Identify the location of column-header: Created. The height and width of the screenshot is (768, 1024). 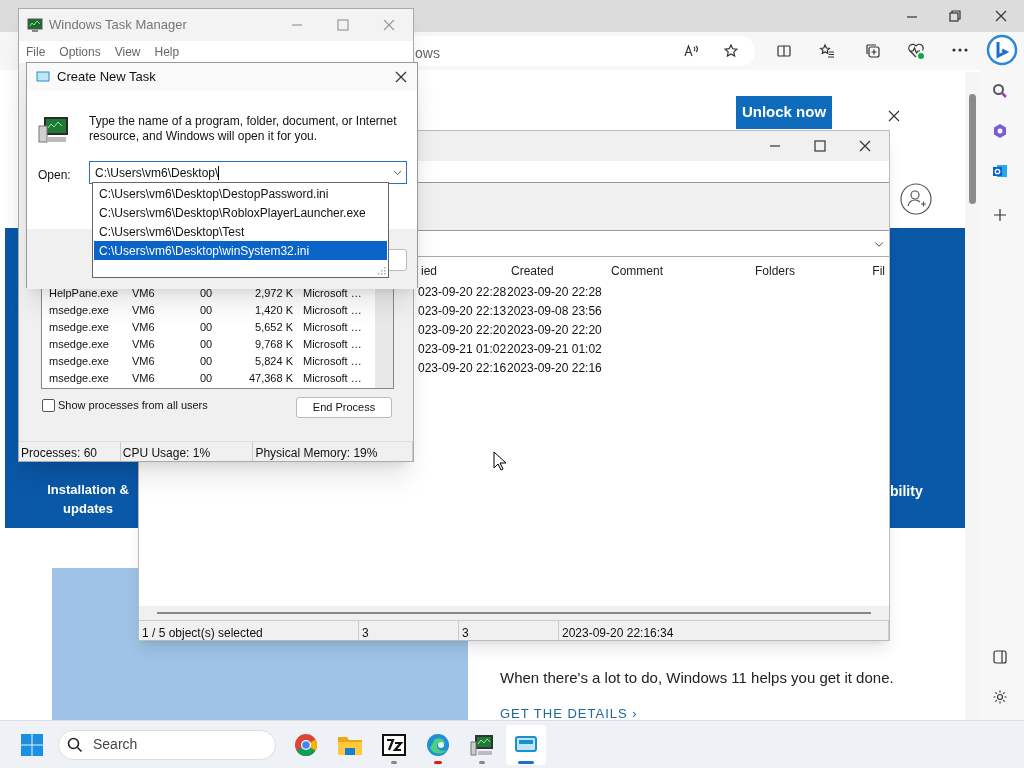
(556, 271).